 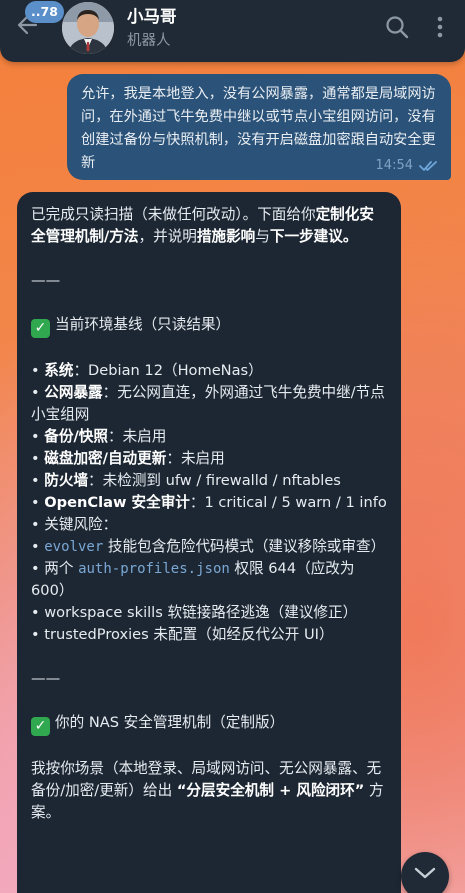 What do you see at coordinates (167, 236) in the screenshot?
I see `intro-text: ，并说明` at bounding box center [167, 236].